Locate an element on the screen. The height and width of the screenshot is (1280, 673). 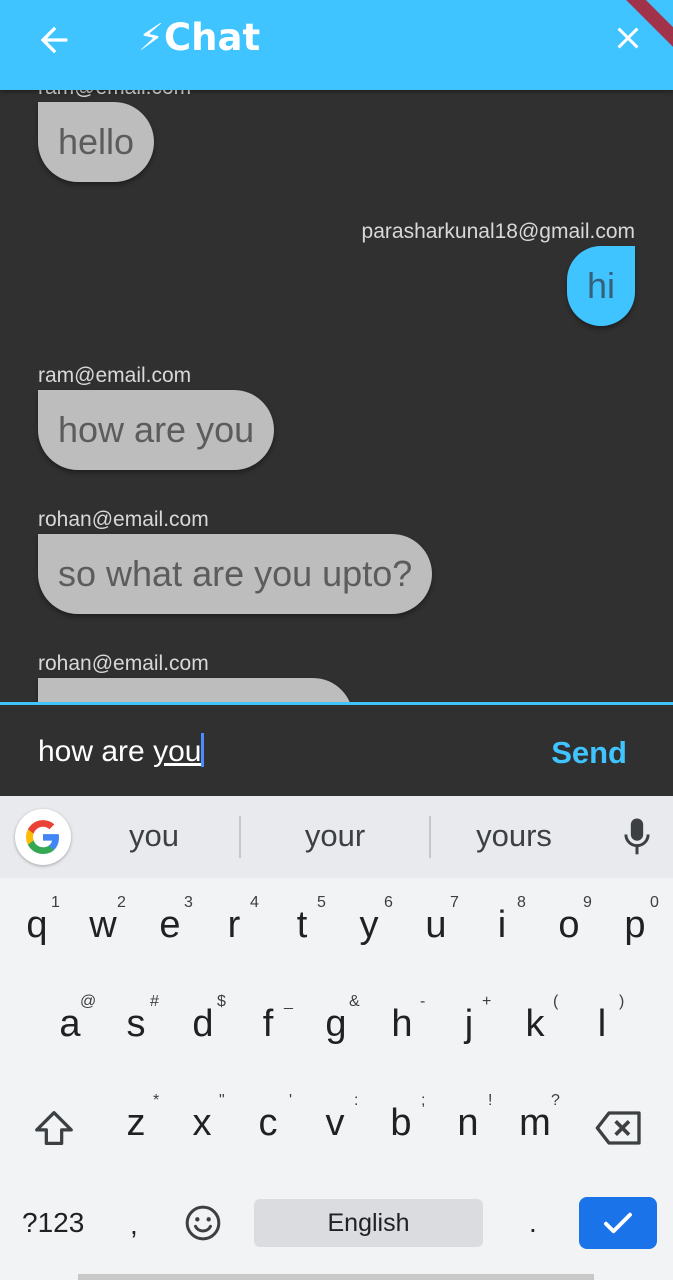
key-hint: * is located at coordinates (156, 1100).